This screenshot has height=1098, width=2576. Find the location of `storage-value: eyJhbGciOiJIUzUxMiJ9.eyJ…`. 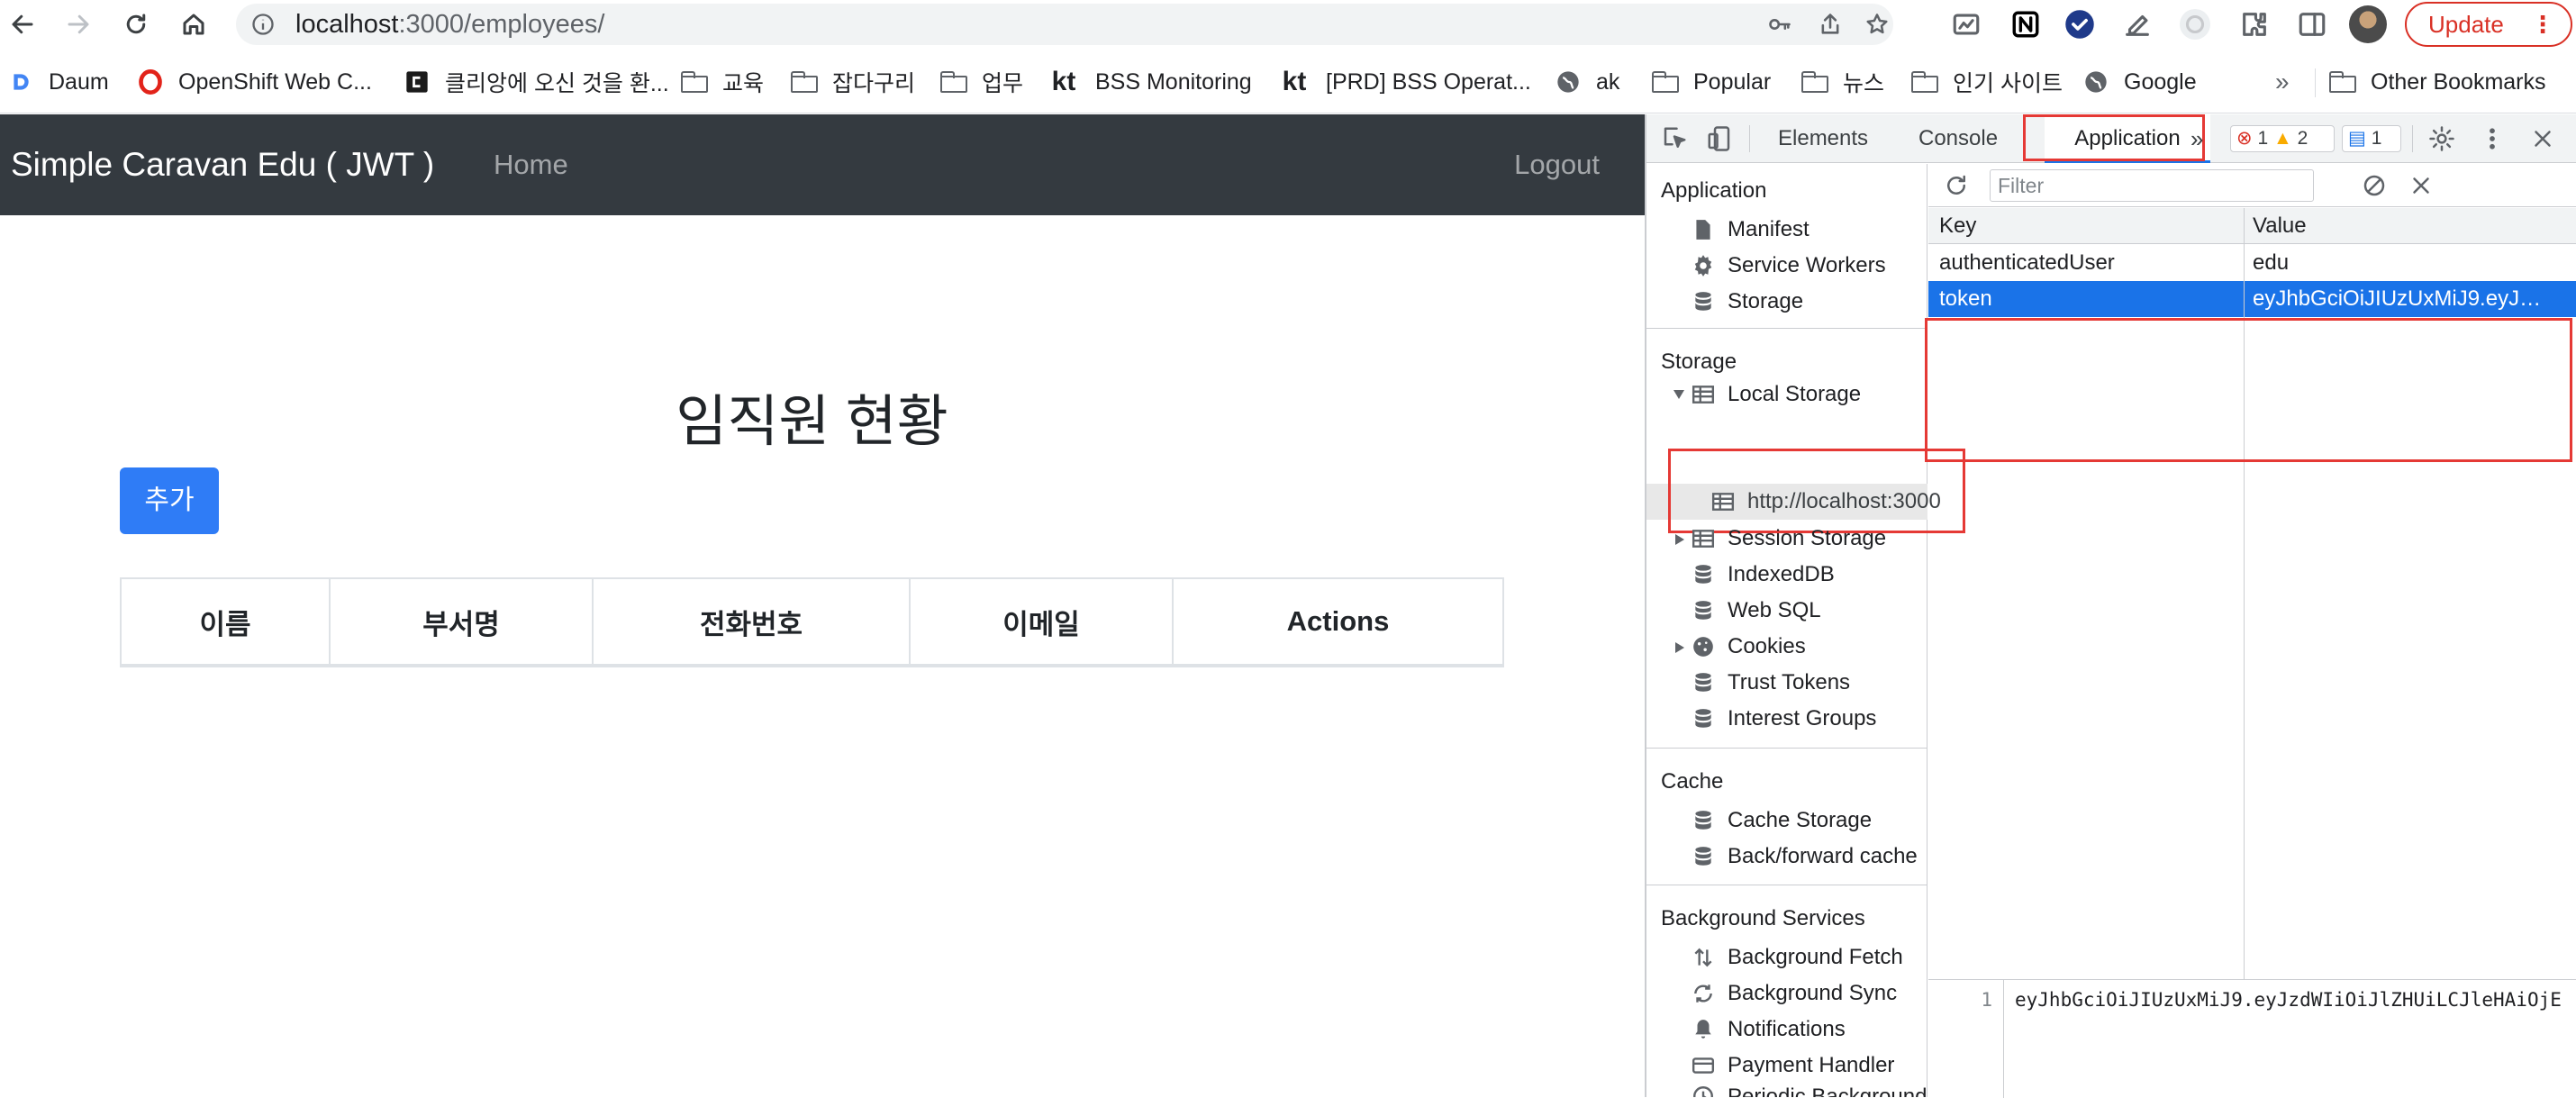

storage-value: eyJhbGciOiJIUzUxMiJ9.eyJ… is located at coordinates (2397, 299).